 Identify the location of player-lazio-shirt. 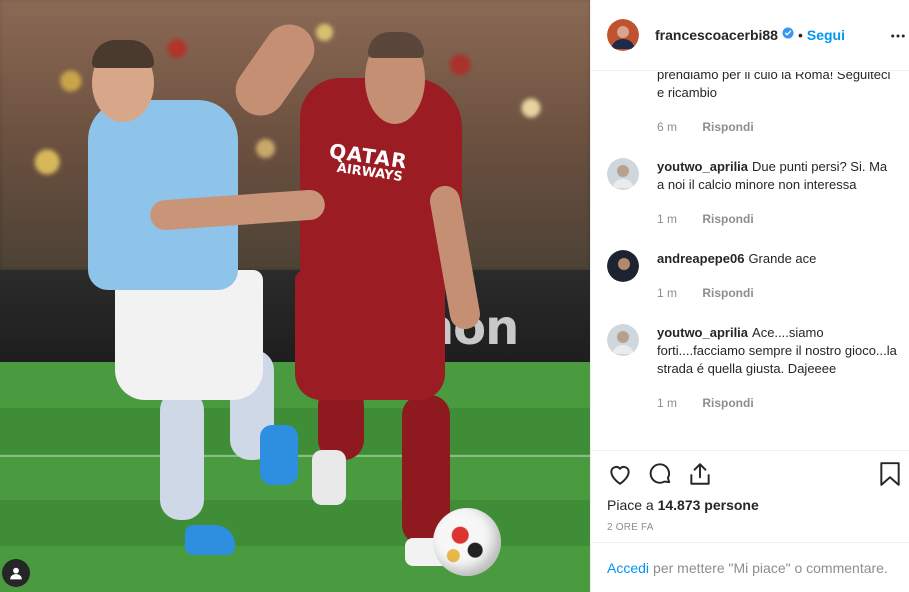
(163, 195).